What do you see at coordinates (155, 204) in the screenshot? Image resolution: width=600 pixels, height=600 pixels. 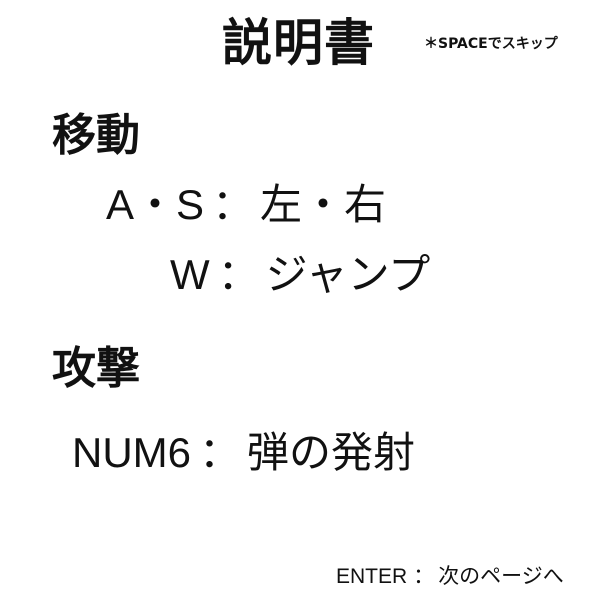 I see `movement-control-key: A・S` at bounding box center [155, 204].